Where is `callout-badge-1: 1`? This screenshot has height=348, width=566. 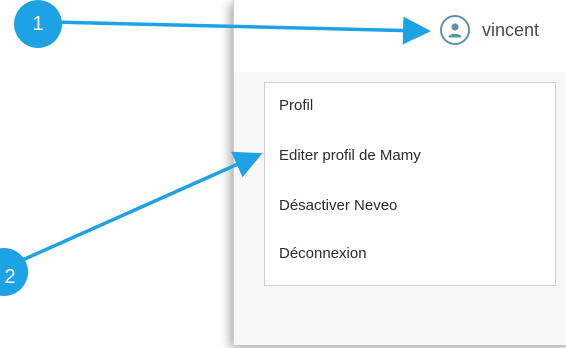
callout-badge-1: 1 is located at coordinates (38, 24).